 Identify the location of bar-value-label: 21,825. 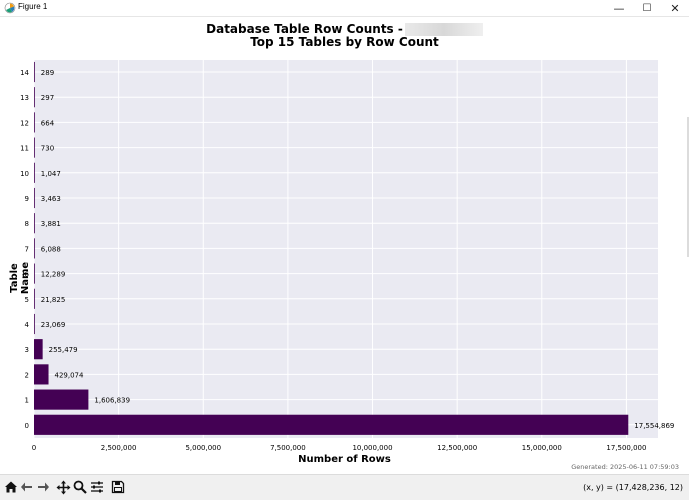
(53, 300).